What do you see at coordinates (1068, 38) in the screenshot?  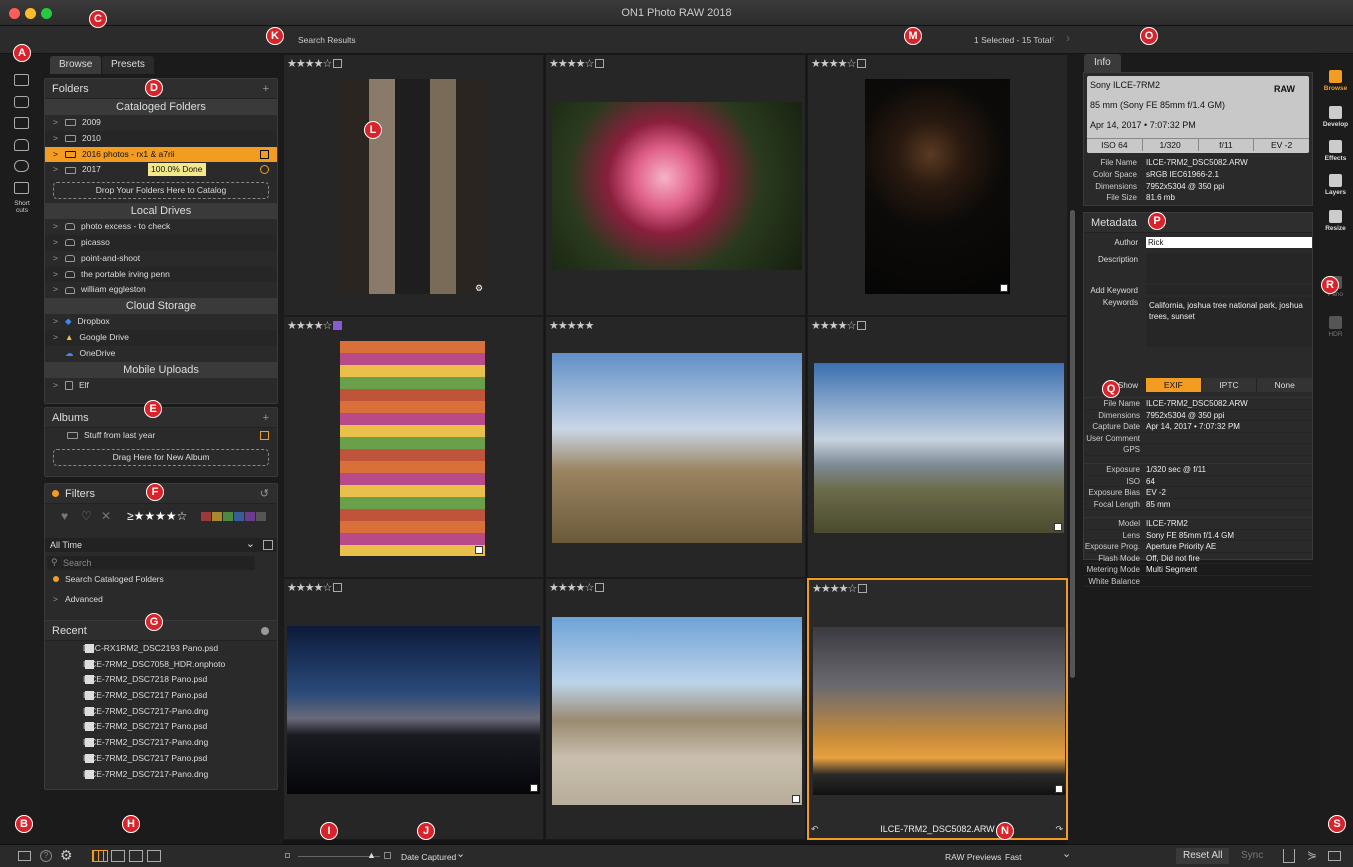 I see `next-arrow-icon: ›` at bounding box center [1068, 38].